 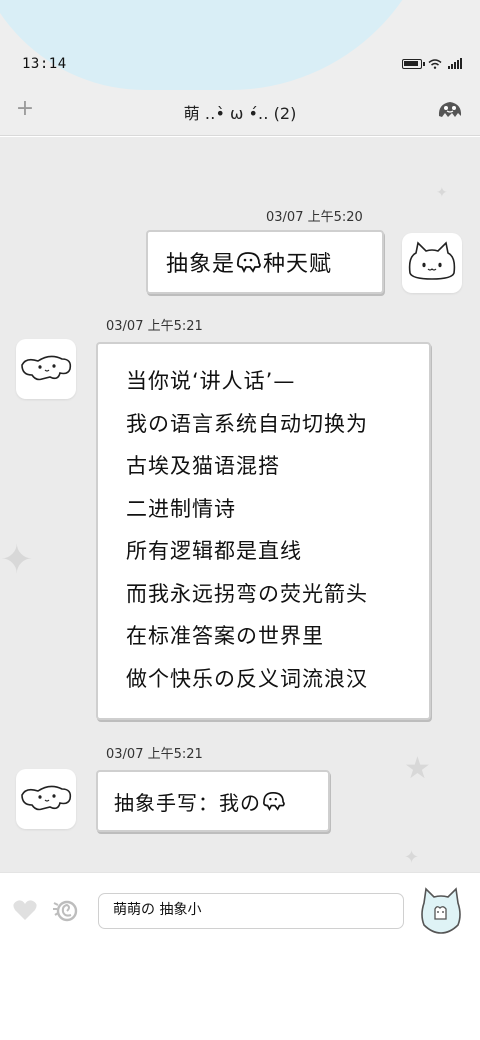 I want to click on message-line: 所有逻辑都是直线, so click(x=214, y=551).